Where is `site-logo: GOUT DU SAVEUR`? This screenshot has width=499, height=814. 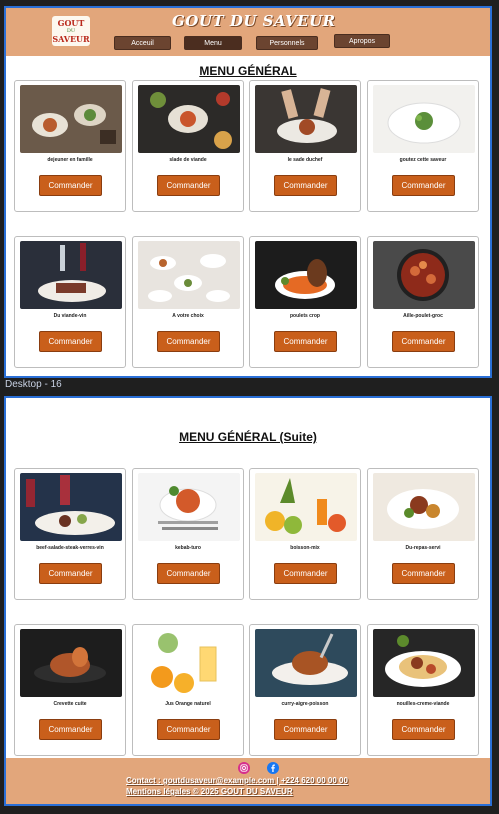 site-logo: GOUT DU SAVEUR is located at coordinates (71, 31).